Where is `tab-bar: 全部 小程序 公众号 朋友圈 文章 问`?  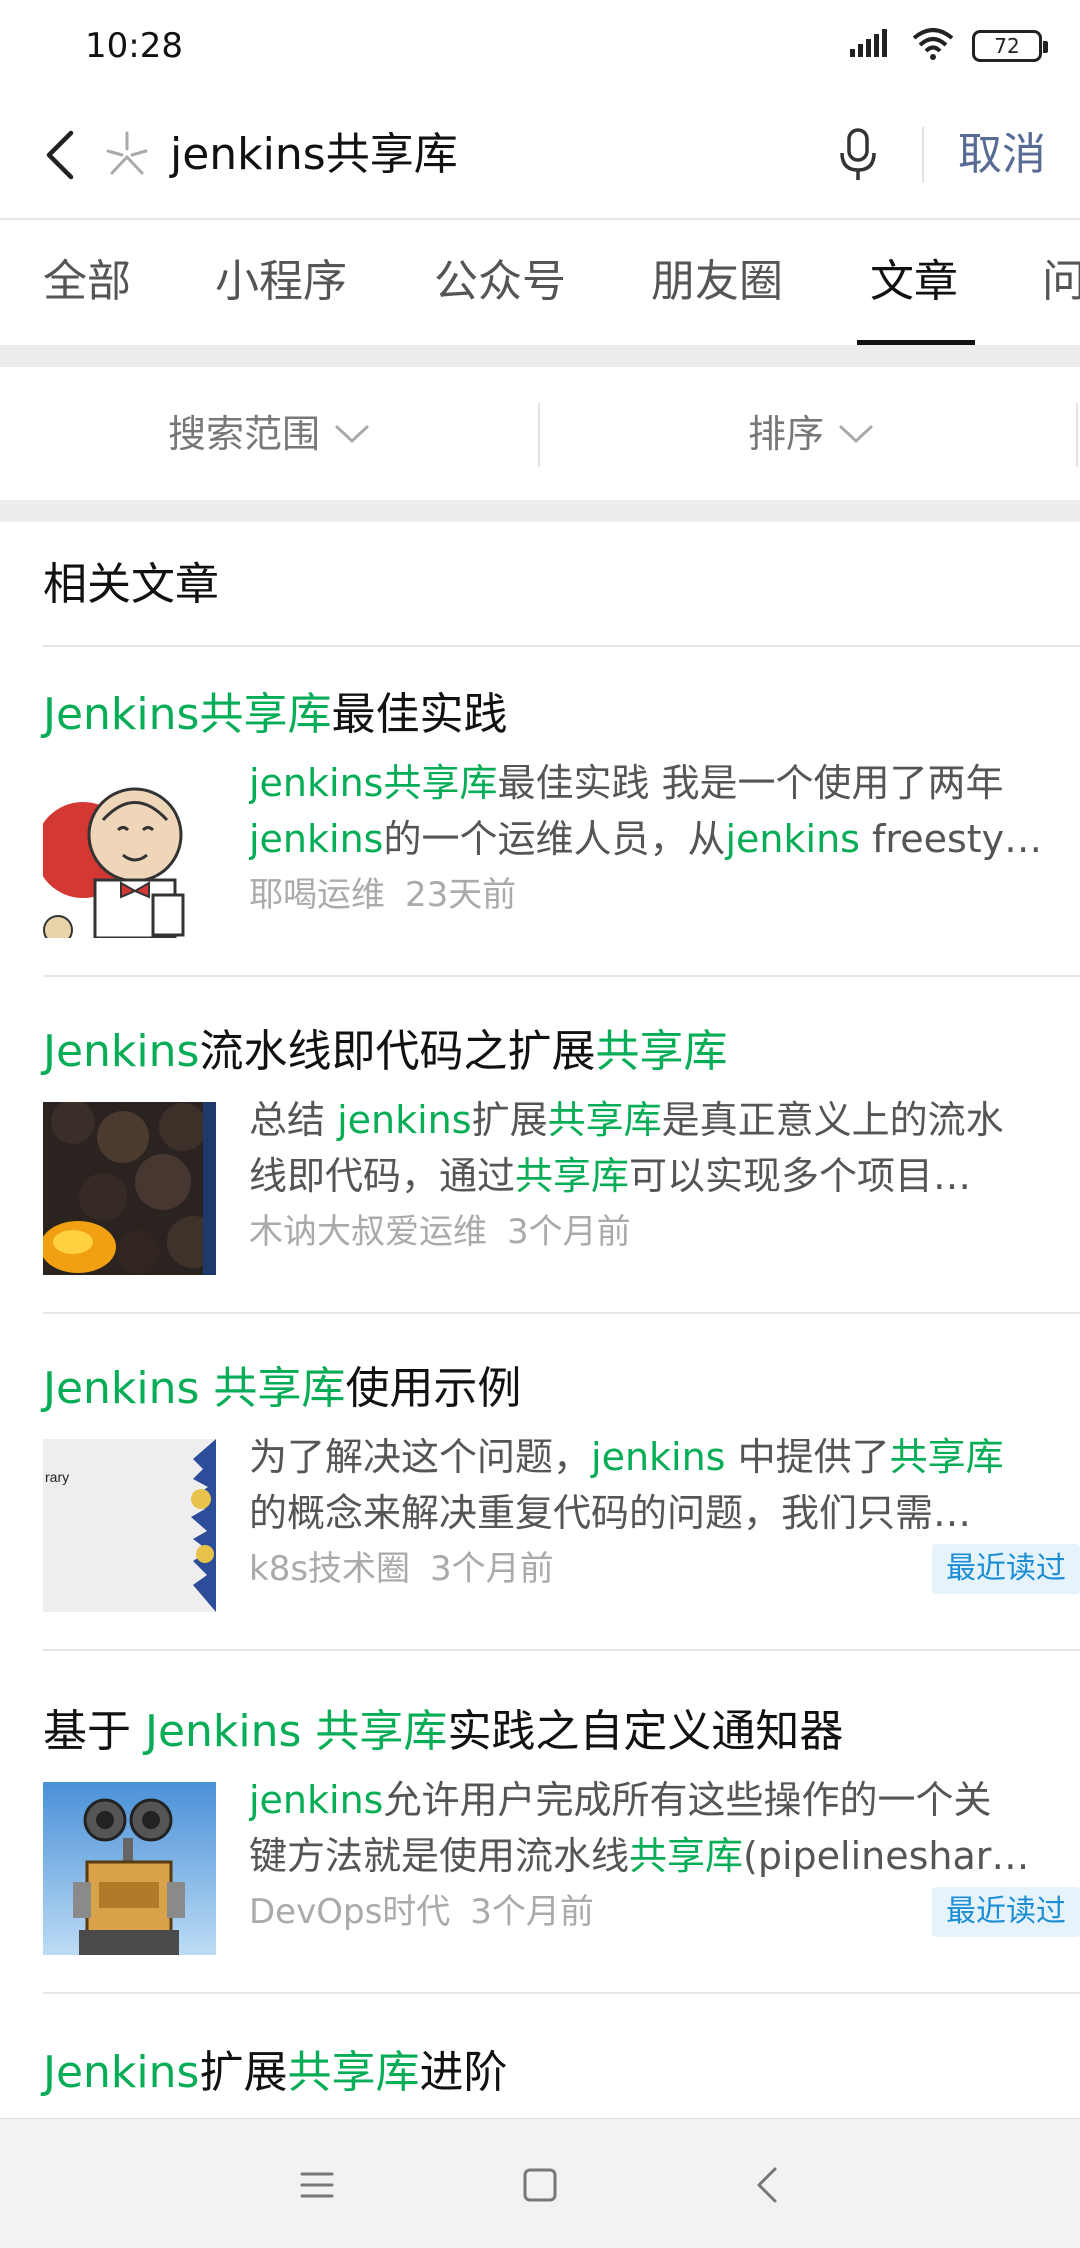
tab-bar: 全部 小程序 公众号 朋友圈 文章 问 is located at coordinates (540, 282).